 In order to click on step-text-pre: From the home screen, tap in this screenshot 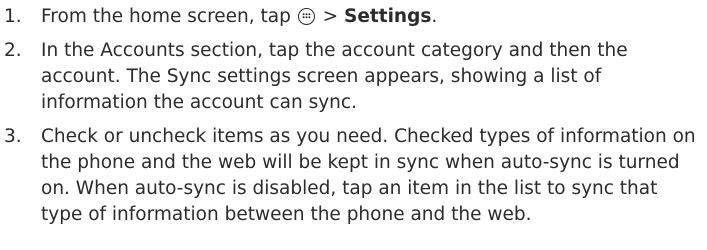, I will do `click(169, 16)`.